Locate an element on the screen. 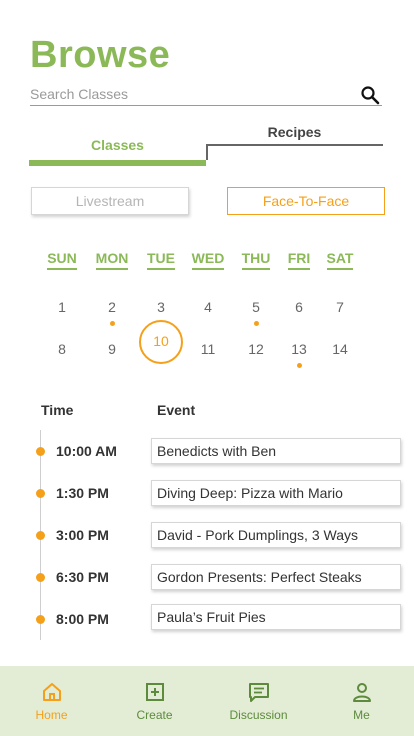 The image size is (414, 736). weekday-tue: TUE is located at coordinates (161, 260).